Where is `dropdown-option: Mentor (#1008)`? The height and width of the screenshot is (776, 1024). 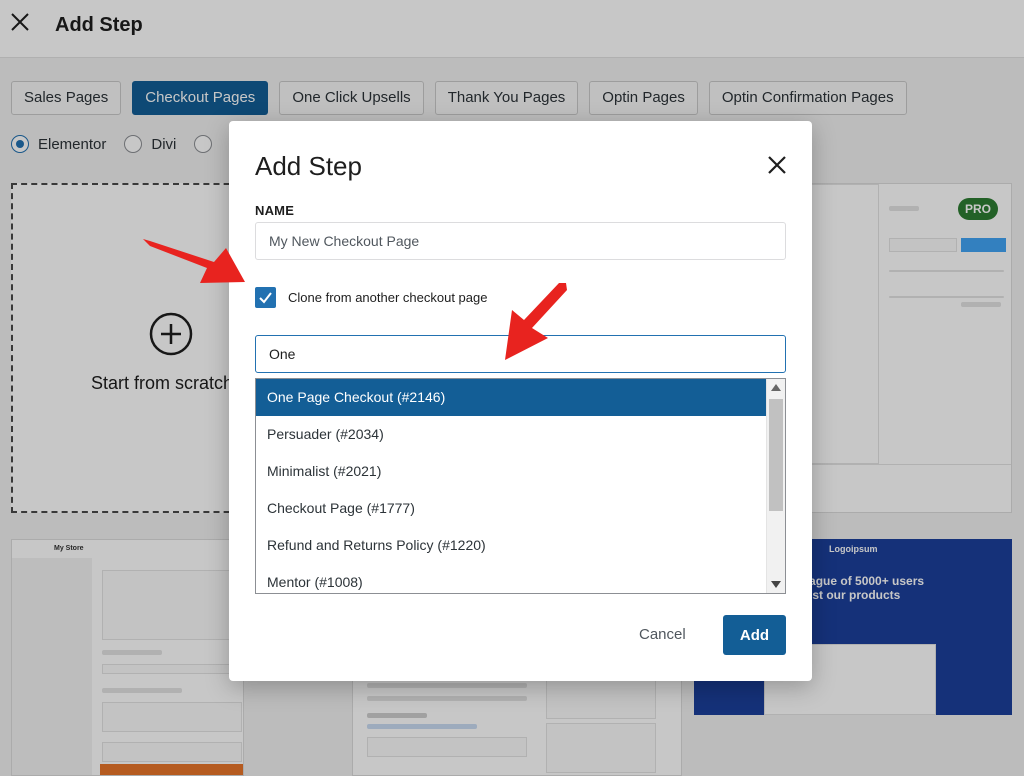
dropdown-option: Mentor (#1008) is located at coordinates (511, 578).